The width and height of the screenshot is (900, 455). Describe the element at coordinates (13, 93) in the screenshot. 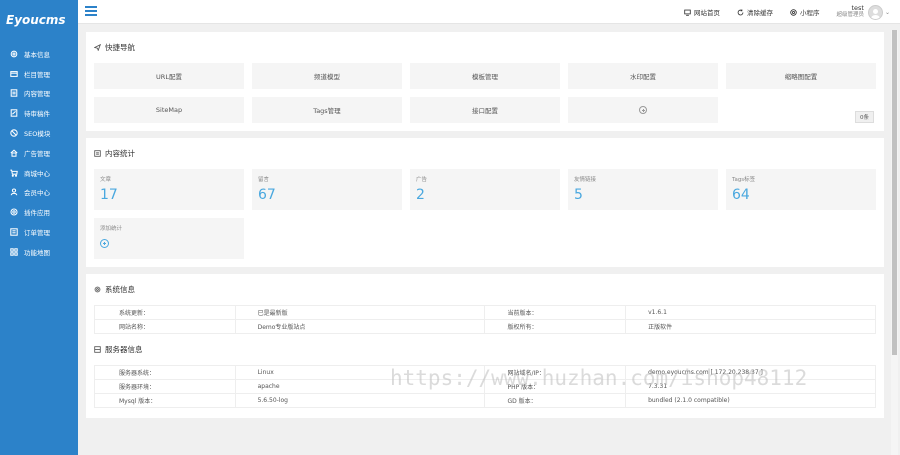

I see `document-icon` at that location.